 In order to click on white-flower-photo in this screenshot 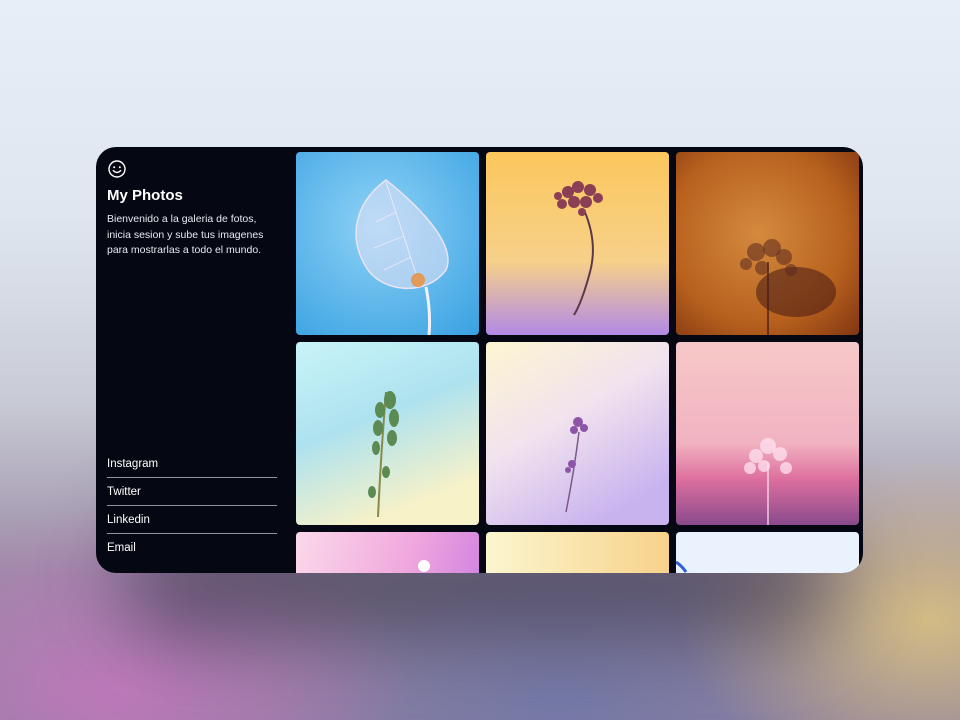, I will do `click(387, 552)`.